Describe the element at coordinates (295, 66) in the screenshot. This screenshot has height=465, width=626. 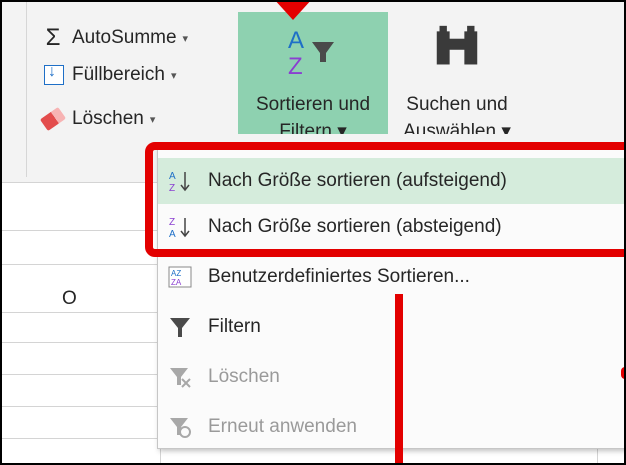
I see `svg-text: Z` at that location.